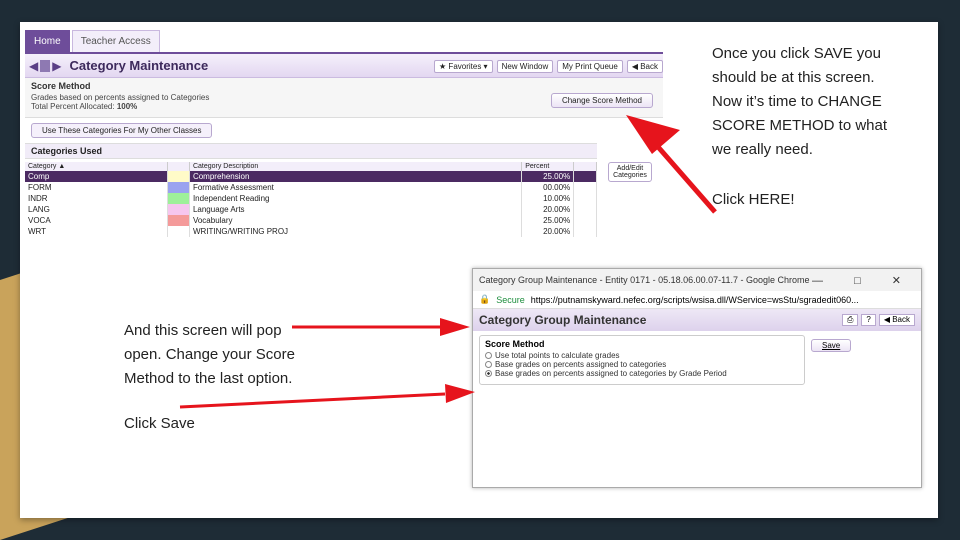 The height and width of the screenshot is (540, 960). What do you see at coordinates (642, 355) in the screenshot?
I see `option-total-points: Use total points to calculate grades` at bounding box center [642, 355].